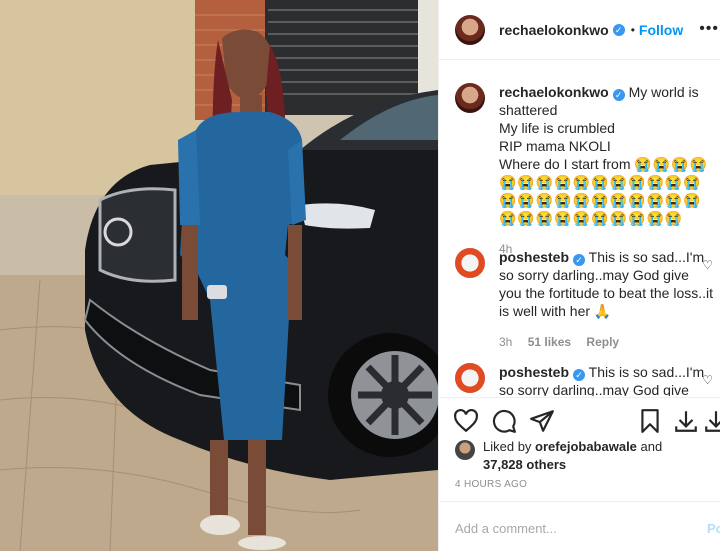  What do you see at coordinates (557, 128) in the screenshot?
I see `caption-line-2: My life is crumbled` at bounding box center [557, 128].